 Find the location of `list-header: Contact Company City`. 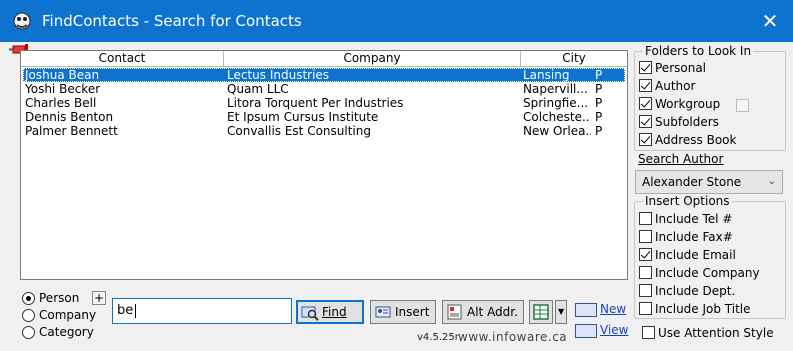

list-header: Contact Company City is located at coordinates (324, 59).